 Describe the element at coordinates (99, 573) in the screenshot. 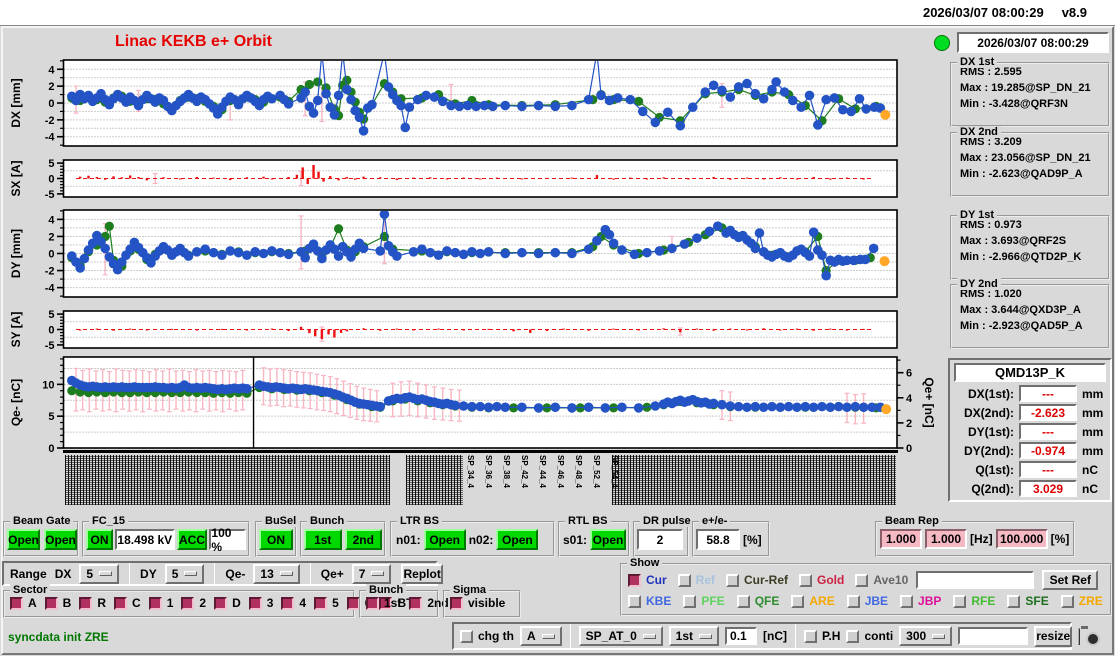

I see `range-dx-menu: 5` at that location.